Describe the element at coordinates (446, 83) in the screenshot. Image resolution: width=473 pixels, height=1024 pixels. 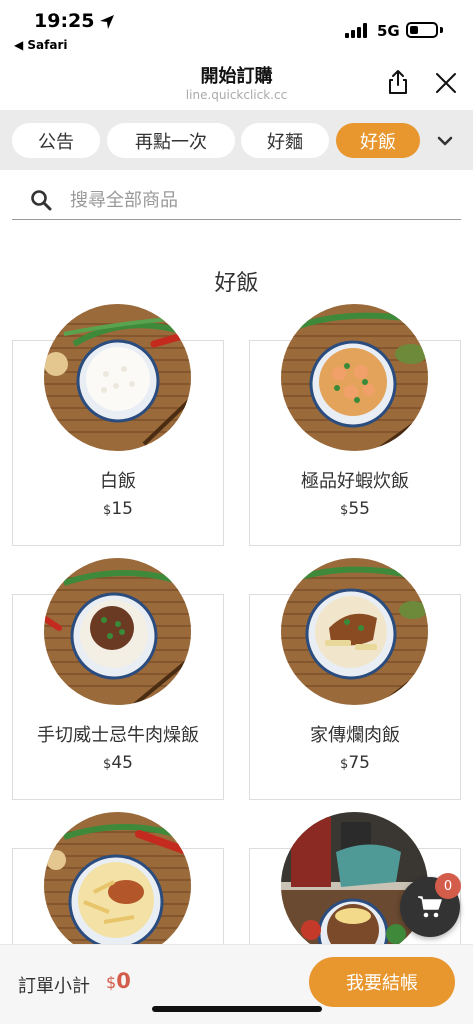
I see `close-icon` at that location.